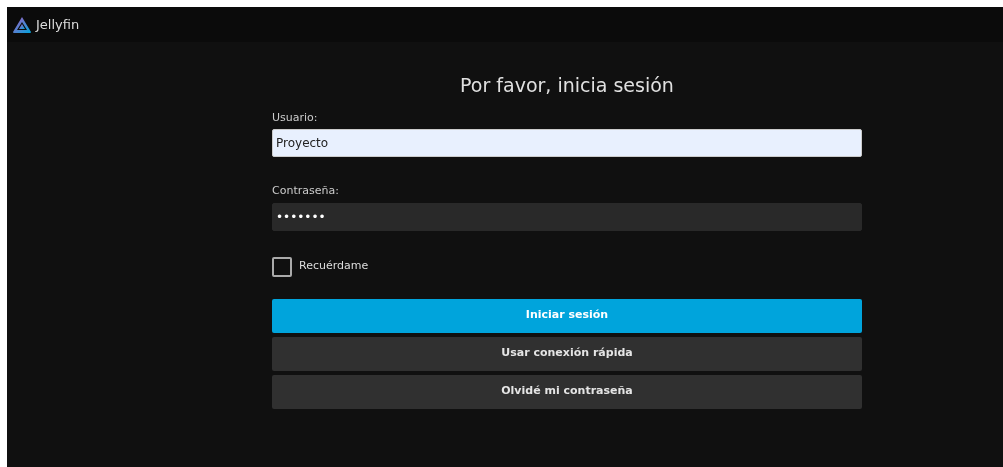 Image resolution: width=1003 pixels, height=467 pixels. What do you see at coordinates (295, 117) in the screenshot?
I see `field-label: Usuario:` at bounding box center [295, 117].